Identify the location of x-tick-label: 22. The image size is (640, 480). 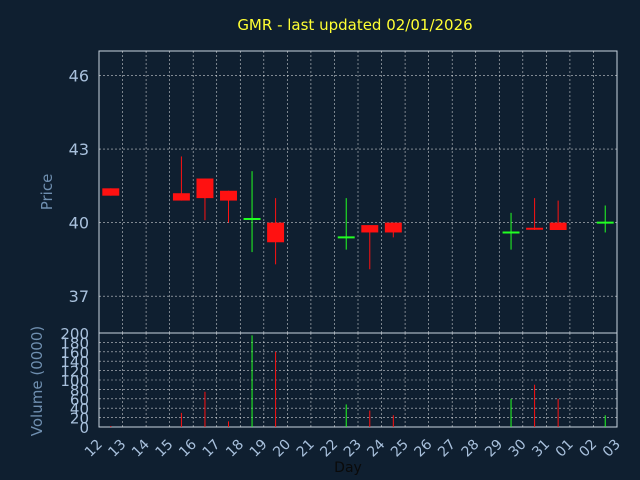
(329, 449).